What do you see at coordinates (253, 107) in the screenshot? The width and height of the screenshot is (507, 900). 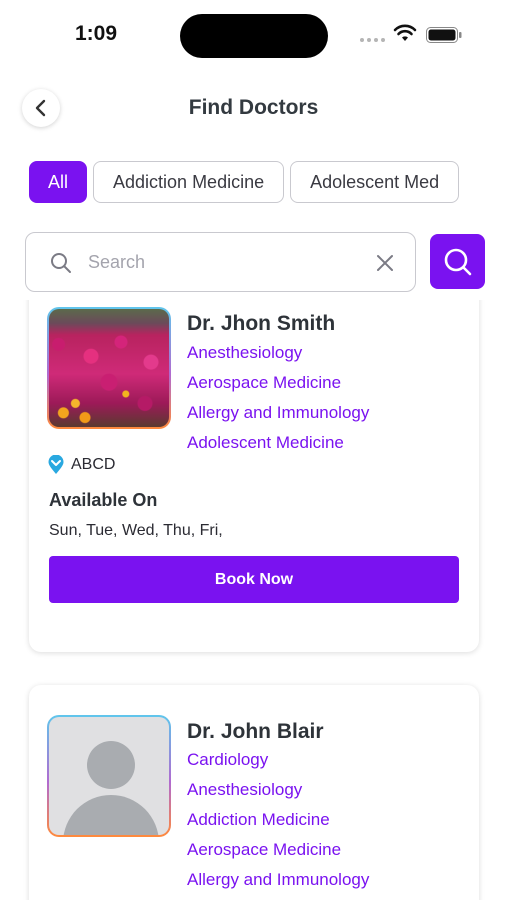 I see `page-title: Find Doctors` at bounding box center [253, 107].